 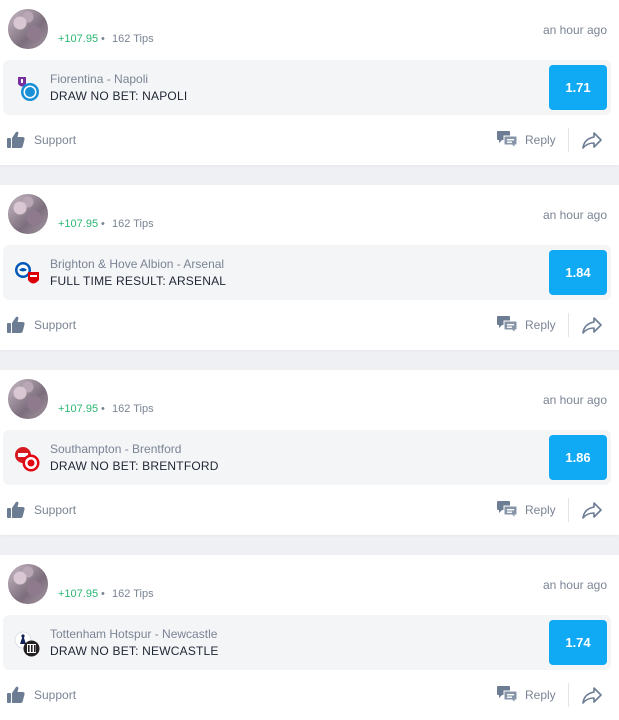 What do you see at coordinates (578, 87) in the screenshot?
I see `odds-button: 1.71` at bounding box center [578, 87].